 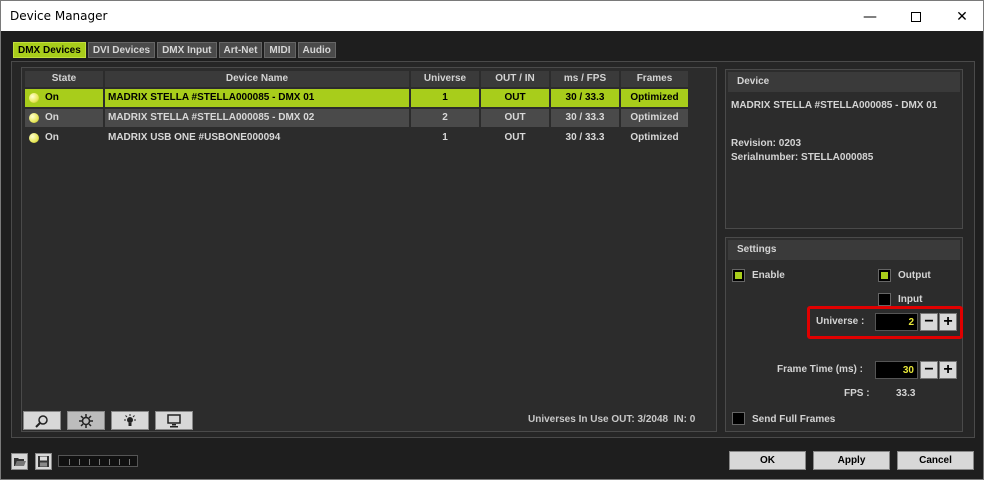 I want to click on window-title: Device Manager, so click(x=59, y=16).